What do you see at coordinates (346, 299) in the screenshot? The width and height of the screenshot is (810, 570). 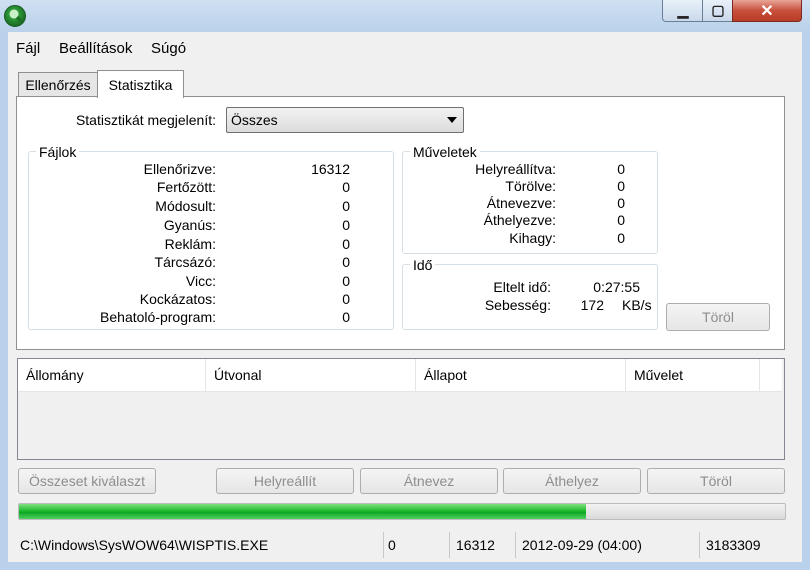 I see `files-risky-value: 0` at bounding box center [346, 299].